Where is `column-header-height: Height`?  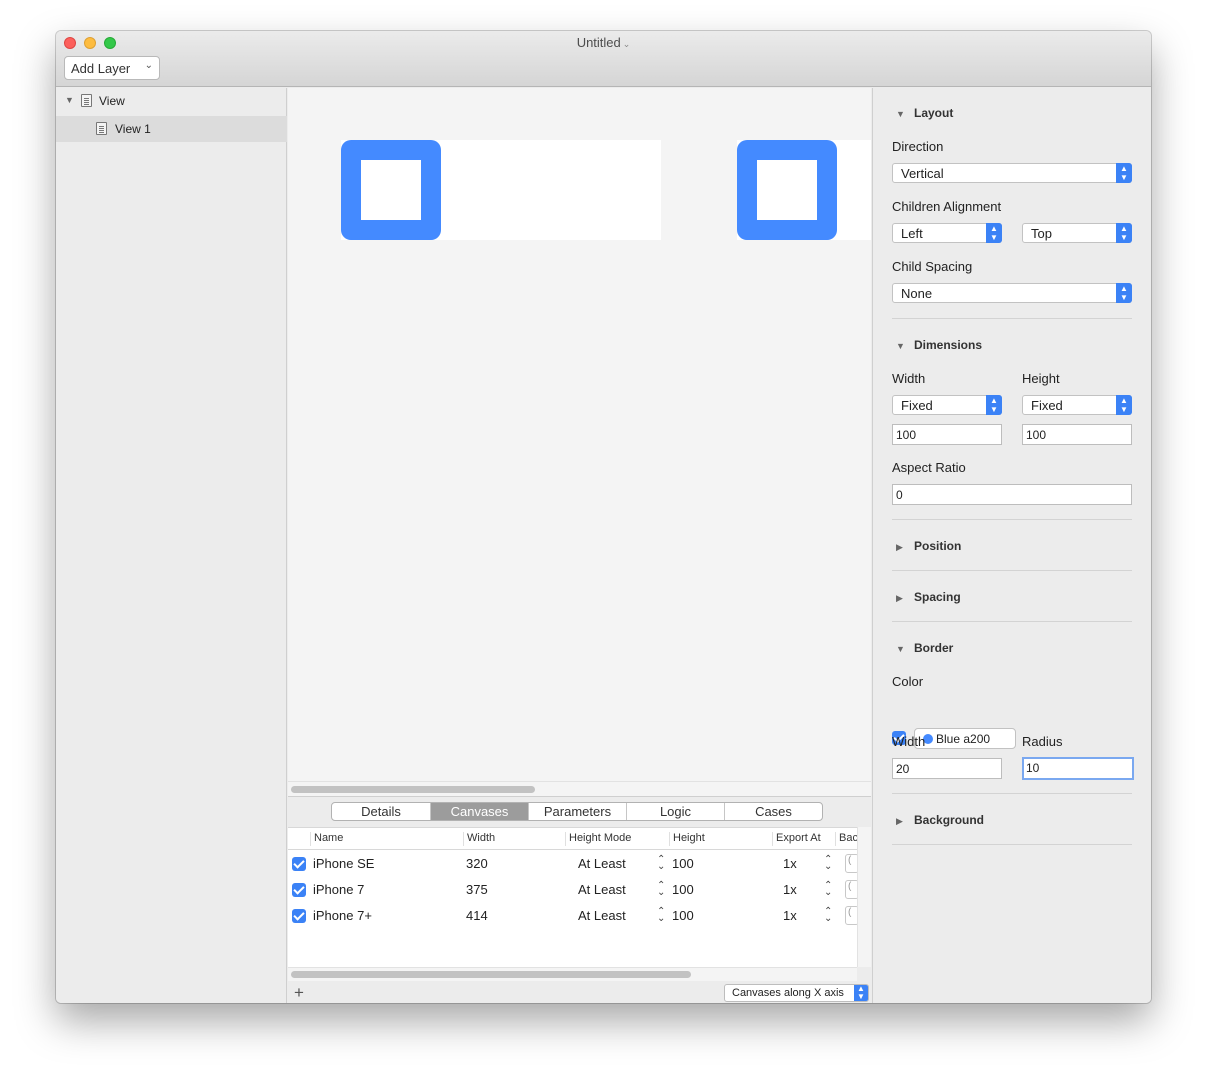
column-header-height: Height is located at coordinates (687, 839).